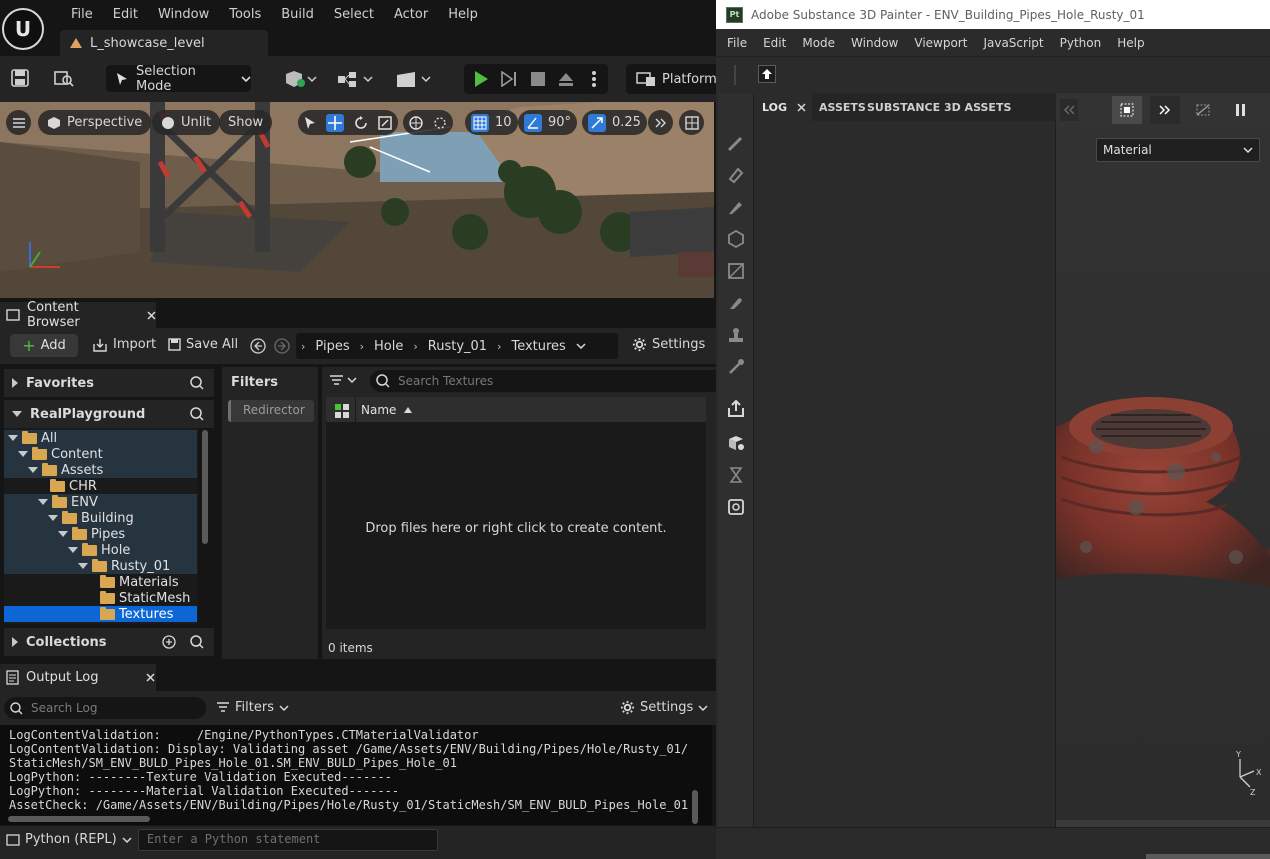 This screenshot has height=859, width=1270. Describe the element at coordinates (297, 15) in the screenshot. I see `menu-build: Build` at that location.